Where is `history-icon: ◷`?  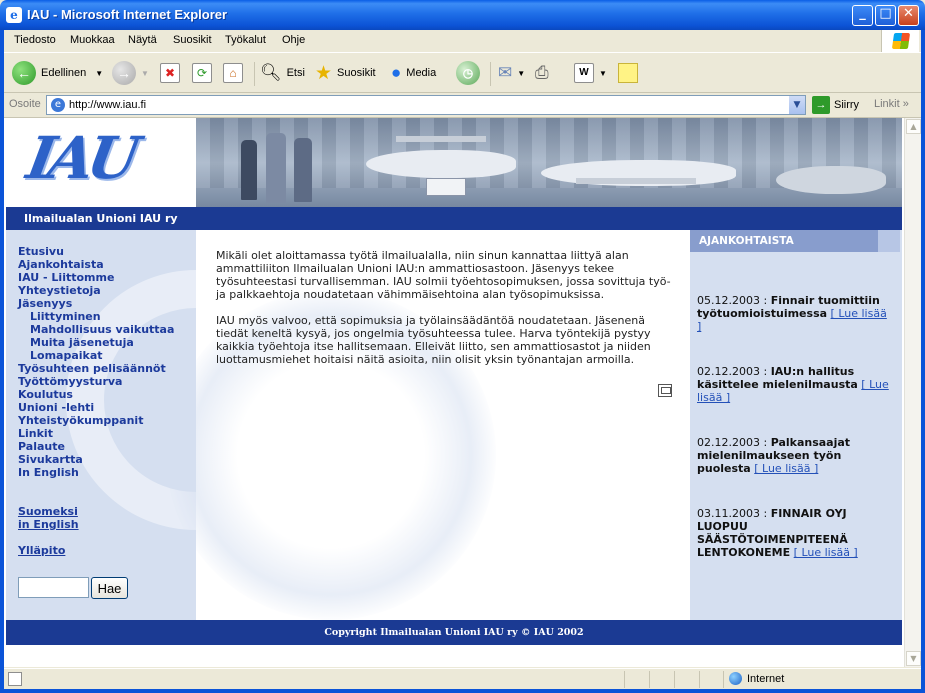 history-icon: ◷ is located at coordinates (468, 73).